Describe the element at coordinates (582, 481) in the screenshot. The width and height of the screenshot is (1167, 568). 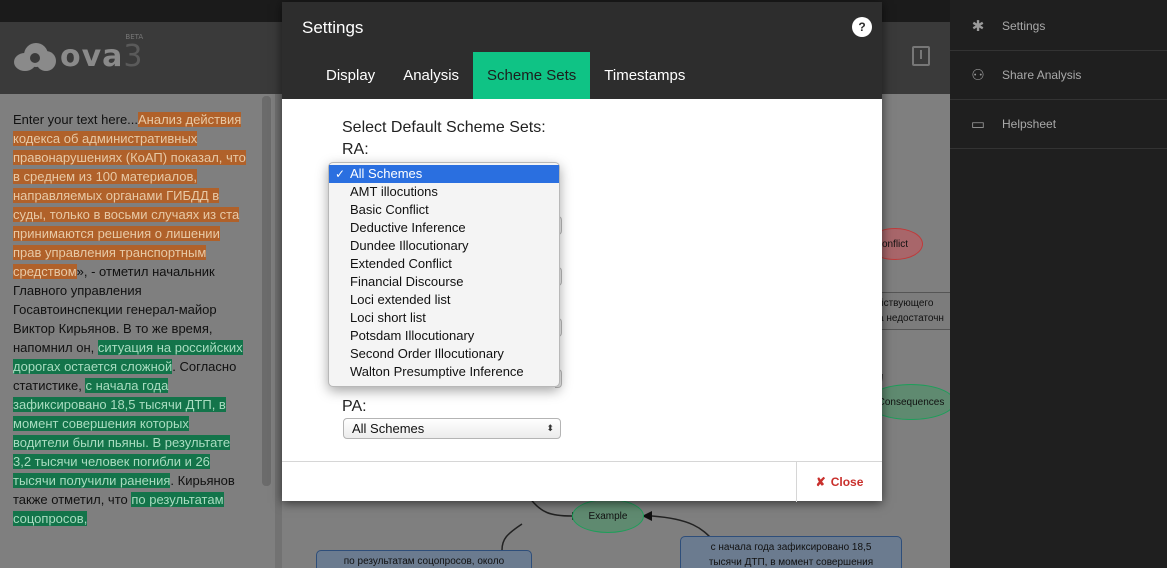
I see `modal-footer: ✘ Close` at that location.